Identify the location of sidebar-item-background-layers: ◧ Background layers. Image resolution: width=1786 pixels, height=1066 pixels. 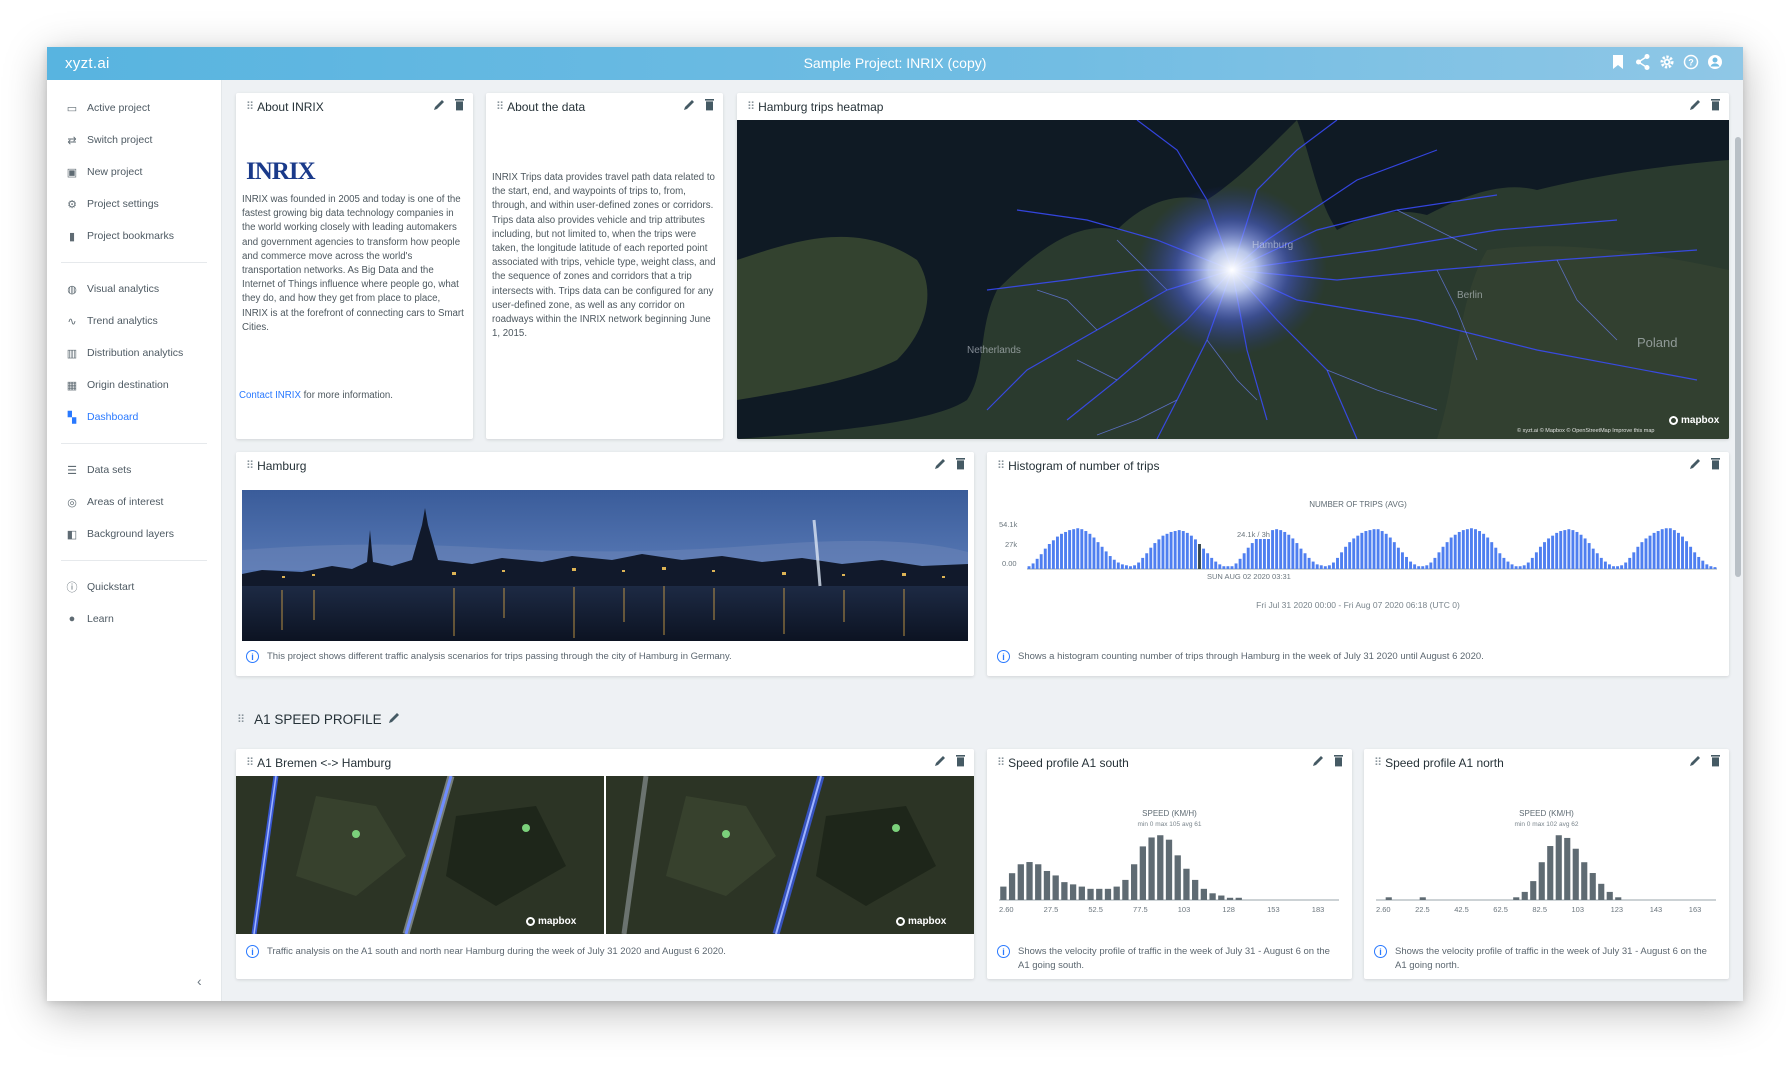
(134, 534).